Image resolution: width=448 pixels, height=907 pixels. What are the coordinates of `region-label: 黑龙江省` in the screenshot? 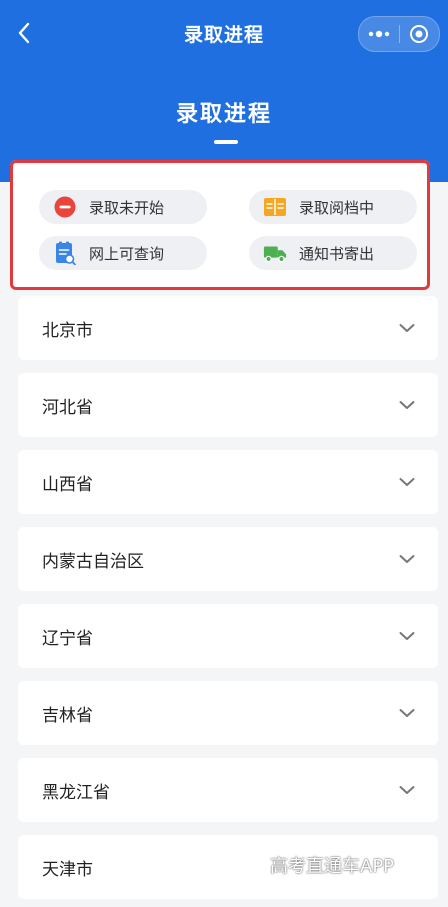 It's located at (76, 792).